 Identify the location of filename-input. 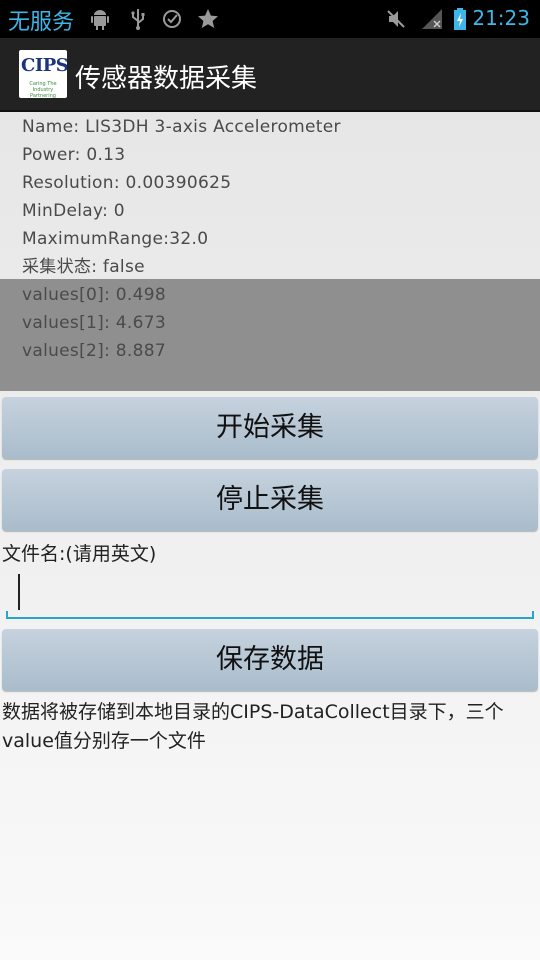
(270, 588).